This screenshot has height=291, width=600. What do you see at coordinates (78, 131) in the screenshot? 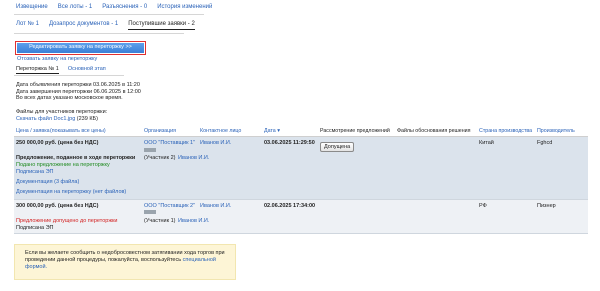
I see `show-all-prices-link: (показывать все цены)` at bounding box center [78, 131].